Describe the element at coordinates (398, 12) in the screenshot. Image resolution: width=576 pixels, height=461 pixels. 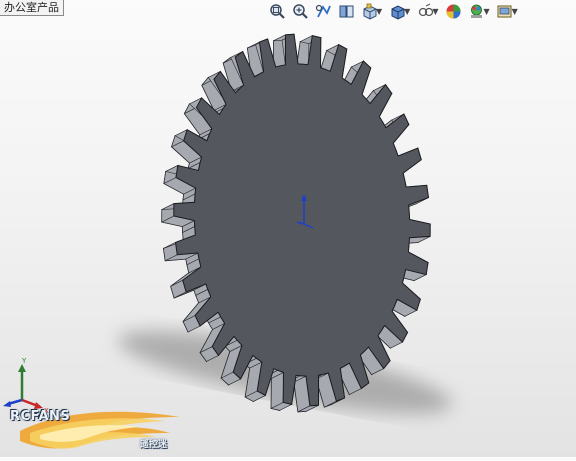
I see `display-style-icon` at that location.